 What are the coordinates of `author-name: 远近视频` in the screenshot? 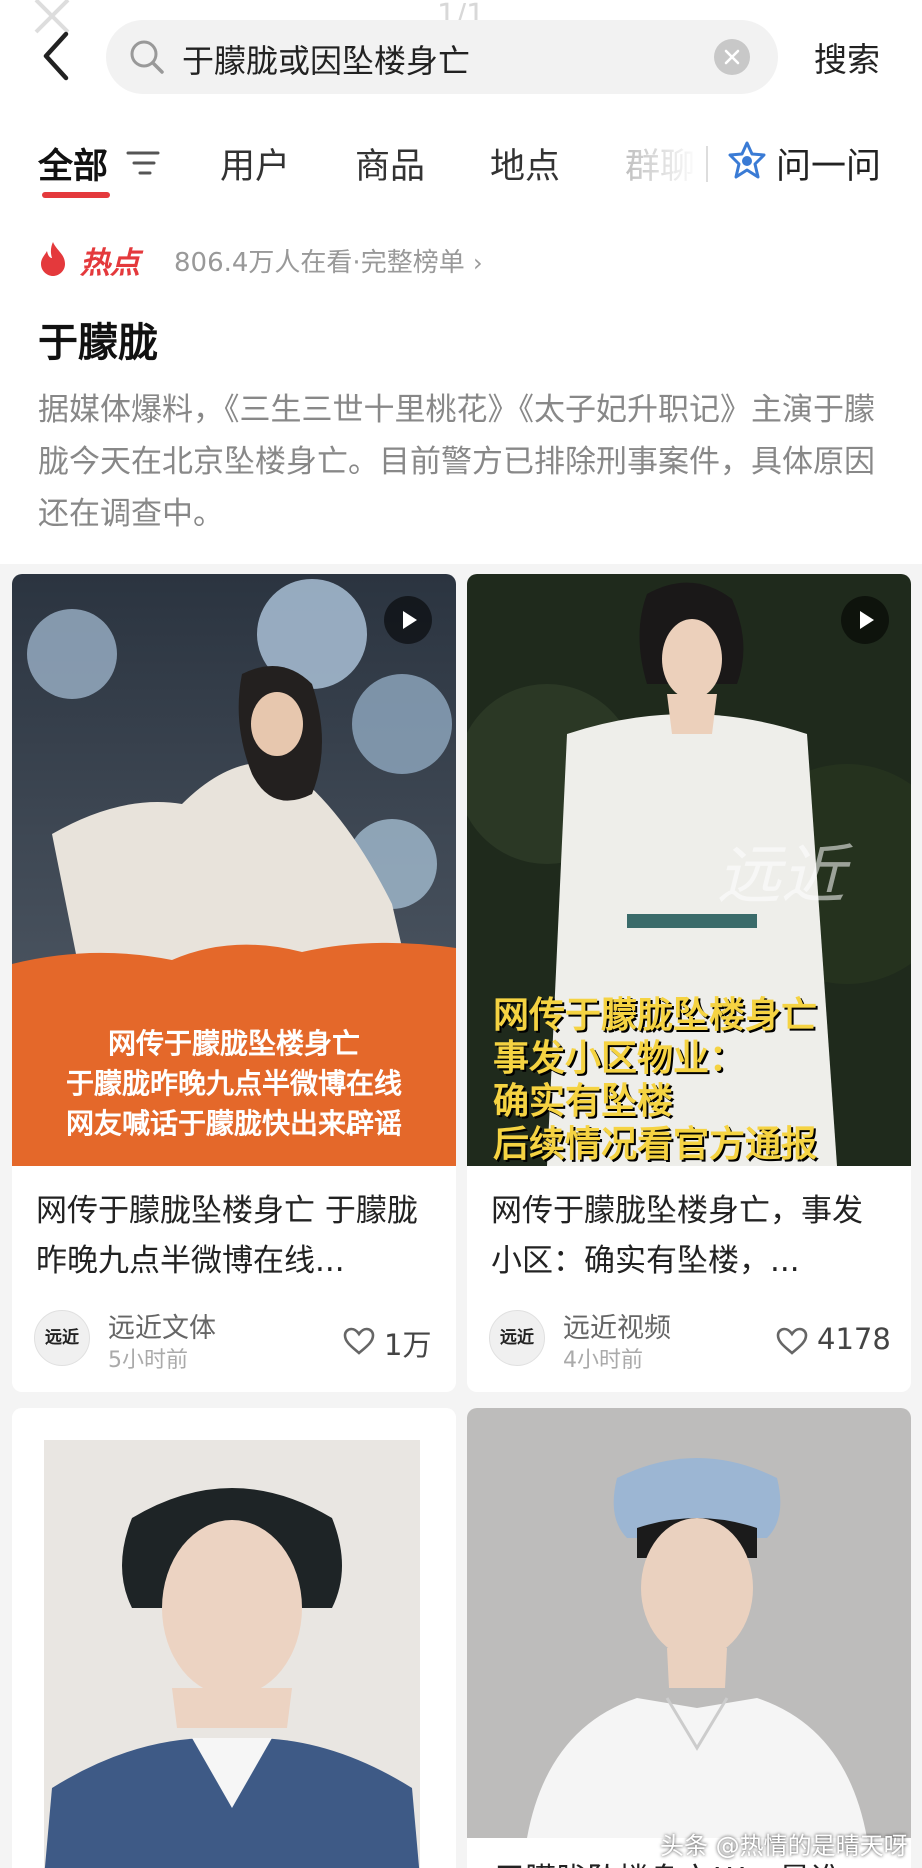 It's located at (617, 1325).